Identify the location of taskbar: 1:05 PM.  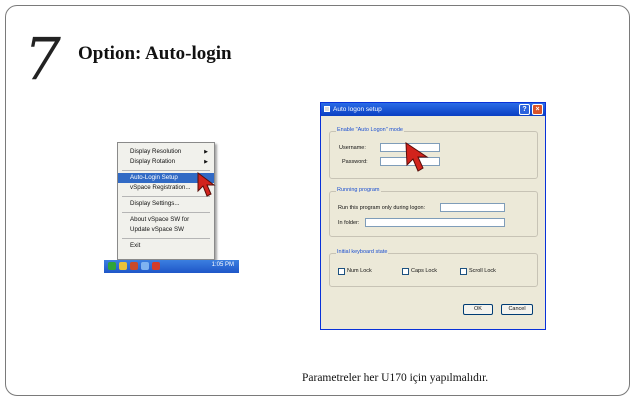
(171, 266).